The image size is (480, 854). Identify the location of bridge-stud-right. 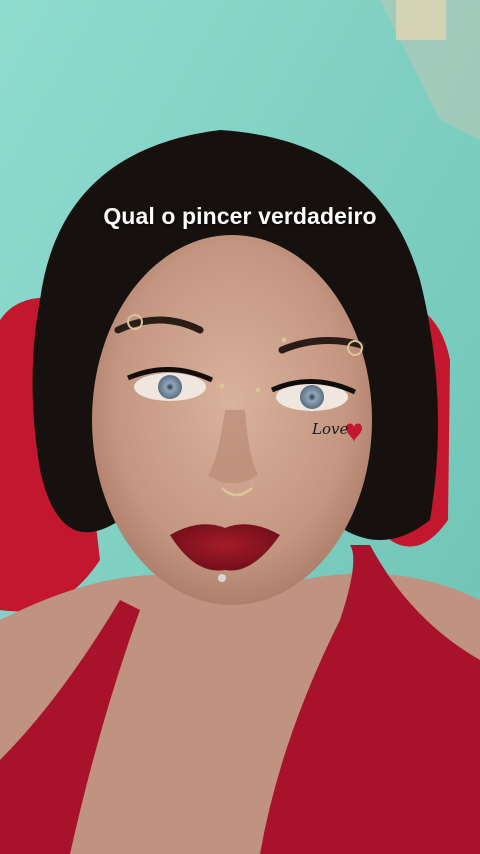
(258, 390).